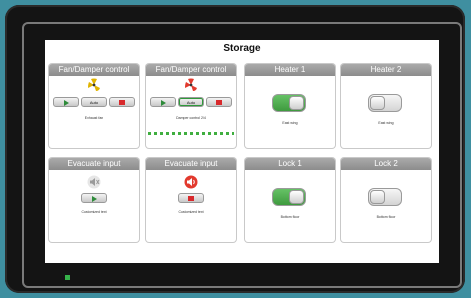 This screenshot has height=298, width=471. Describe the element at coordinates (242, 48) in the screenshot. I see `page-title: Storage` at that location.